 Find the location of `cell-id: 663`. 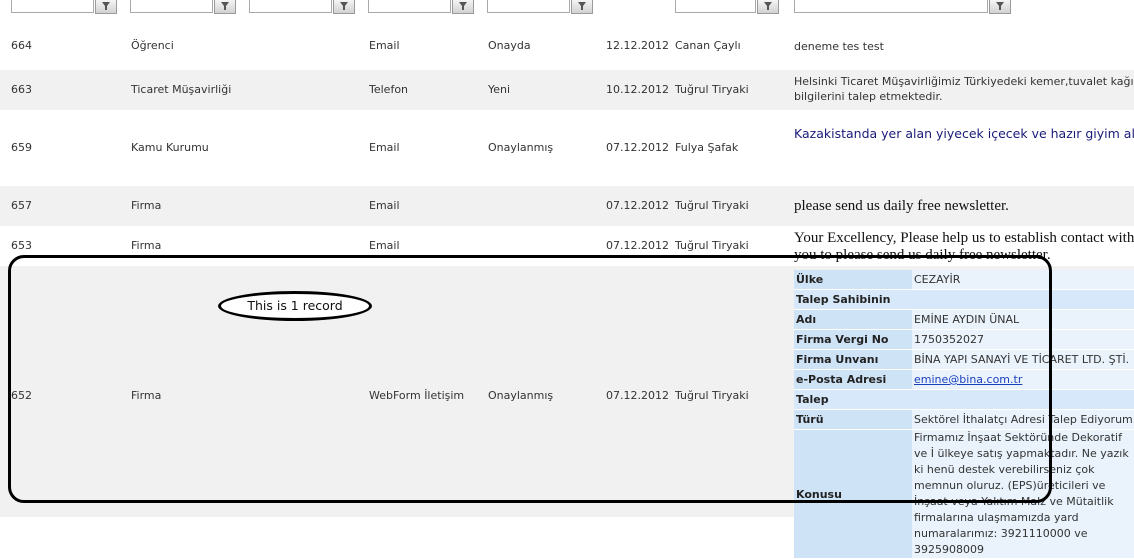

cell-id: 663 is located at coordinates (21, 89).